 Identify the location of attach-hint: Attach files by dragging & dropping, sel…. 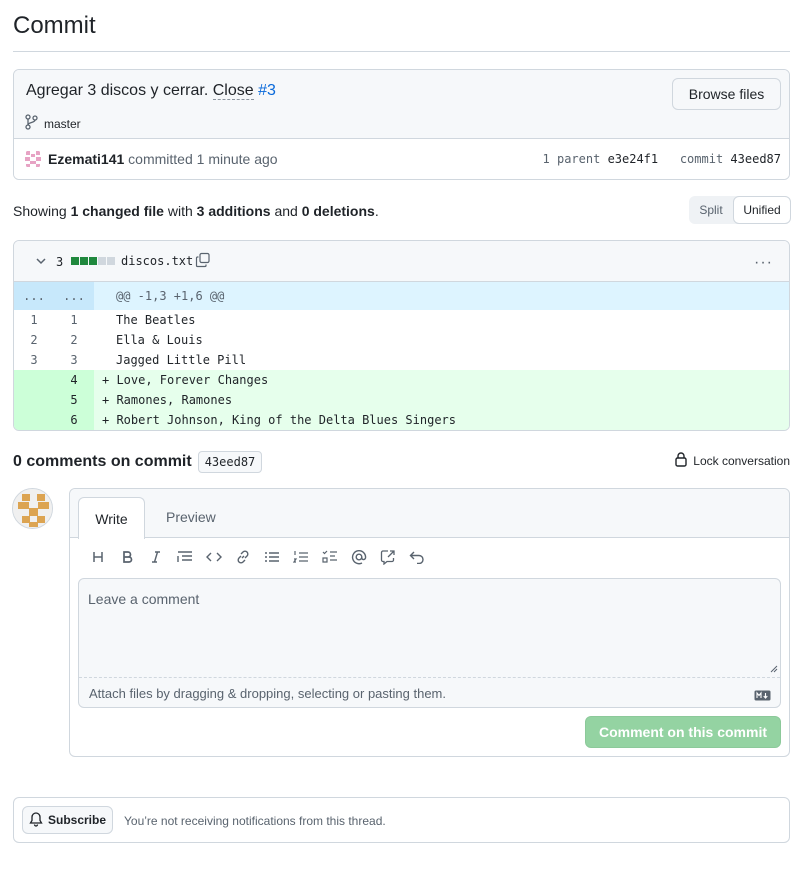
(267, 693).